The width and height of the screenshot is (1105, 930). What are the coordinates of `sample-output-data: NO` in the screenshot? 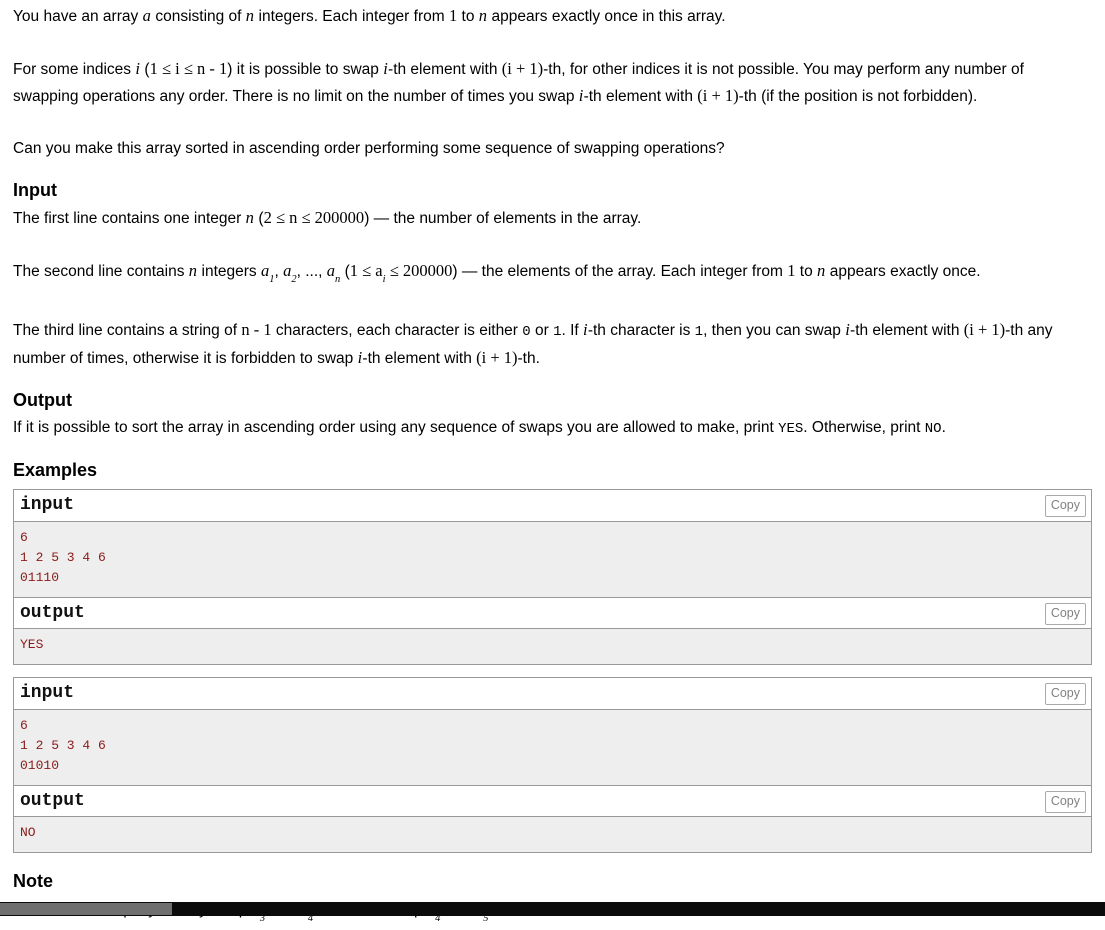 It's located at (552, 834).